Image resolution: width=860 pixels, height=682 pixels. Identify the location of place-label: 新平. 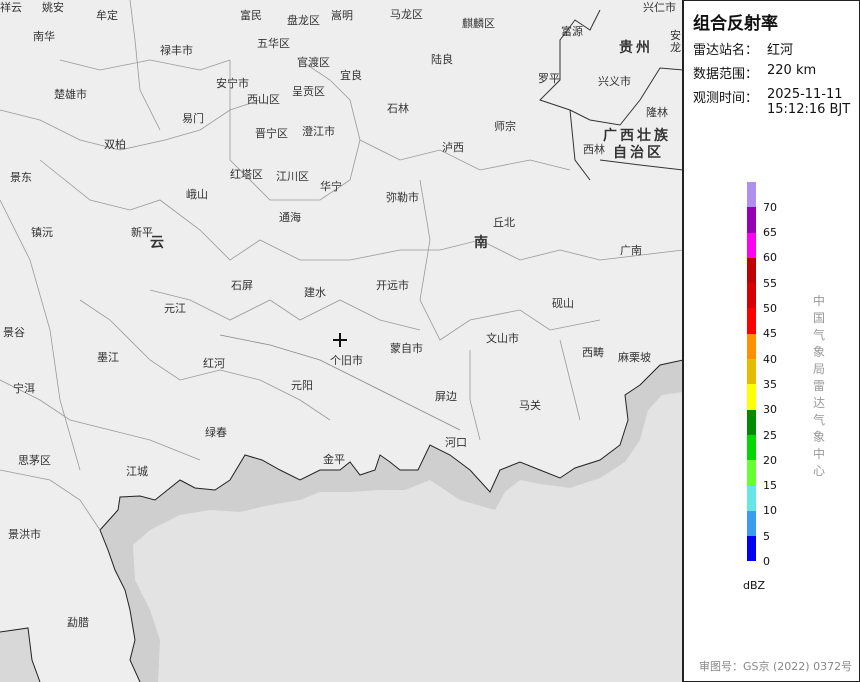
(142, 232).